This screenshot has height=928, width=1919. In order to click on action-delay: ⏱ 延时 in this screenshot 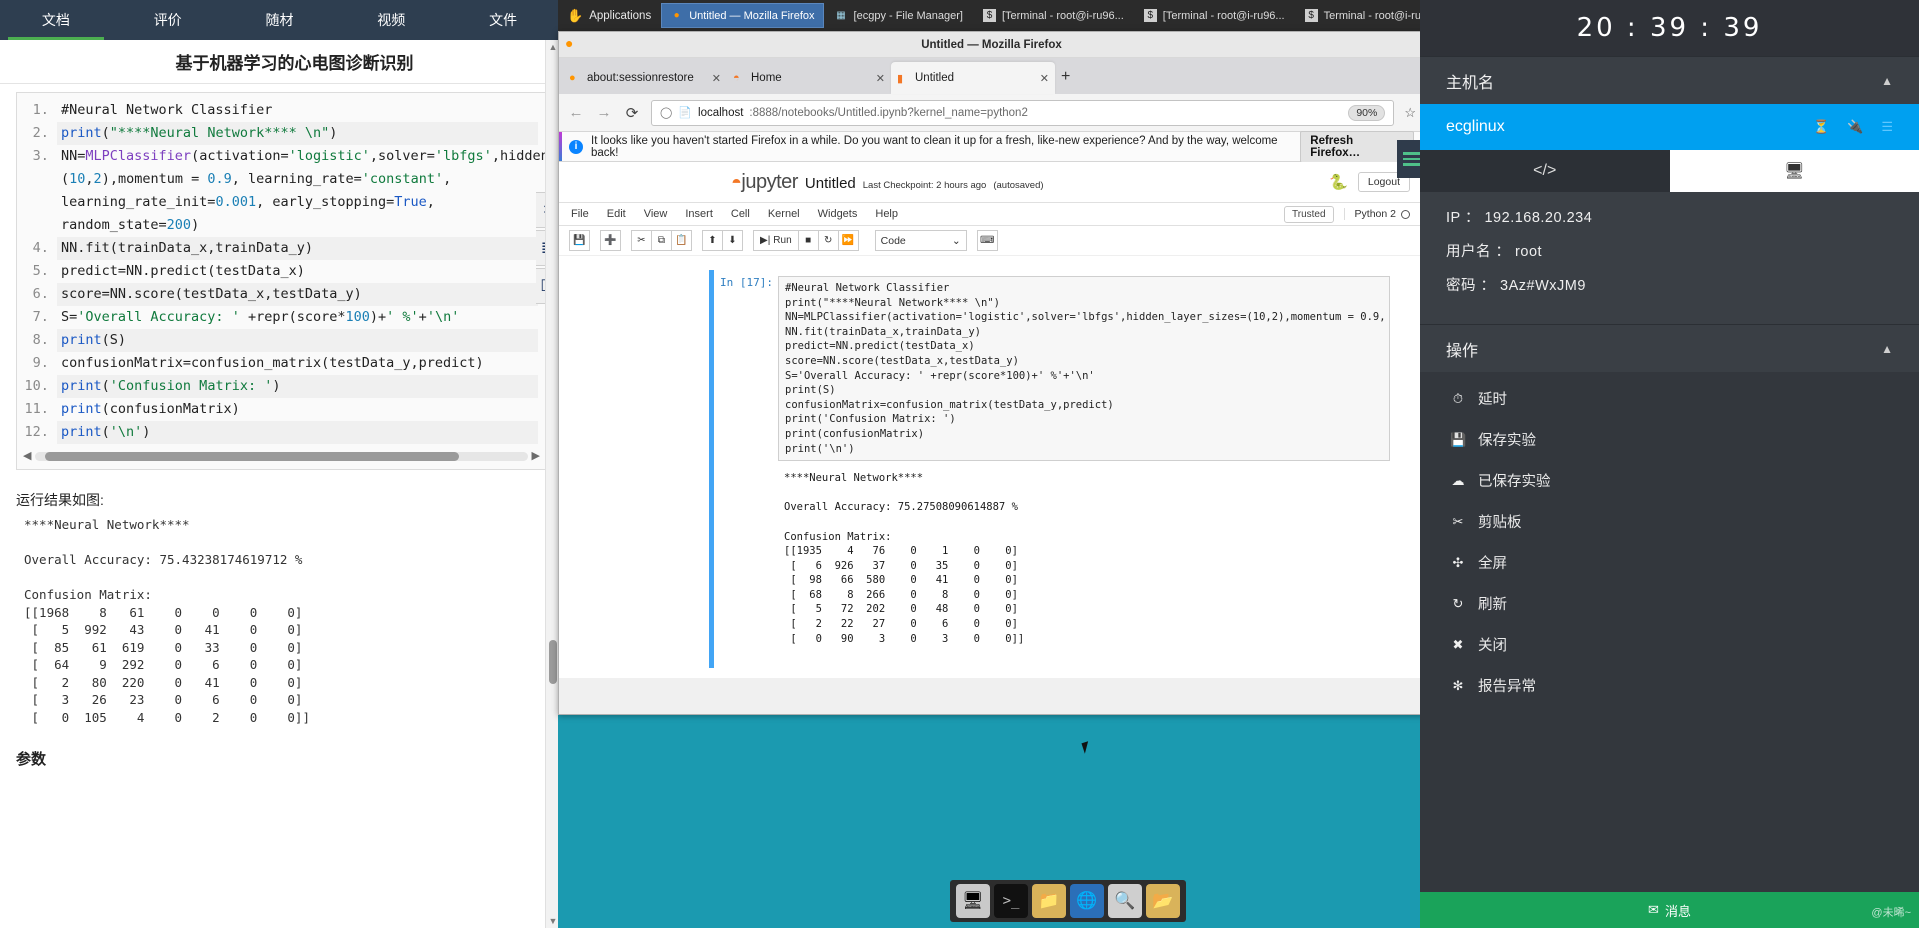, I will do `click(1669, 398)`.